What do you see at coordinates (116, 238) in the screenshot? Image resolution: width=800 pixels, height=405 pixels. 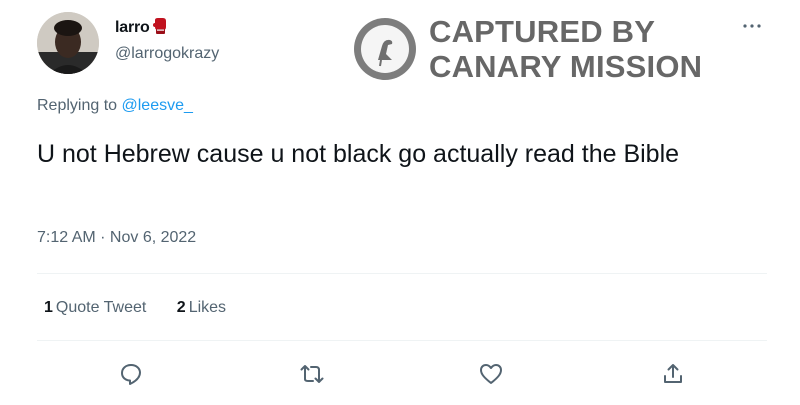 I see `tweet-timestamp: 7:12 AM · Nov 6, 2022` at bounding box center [116, 238].